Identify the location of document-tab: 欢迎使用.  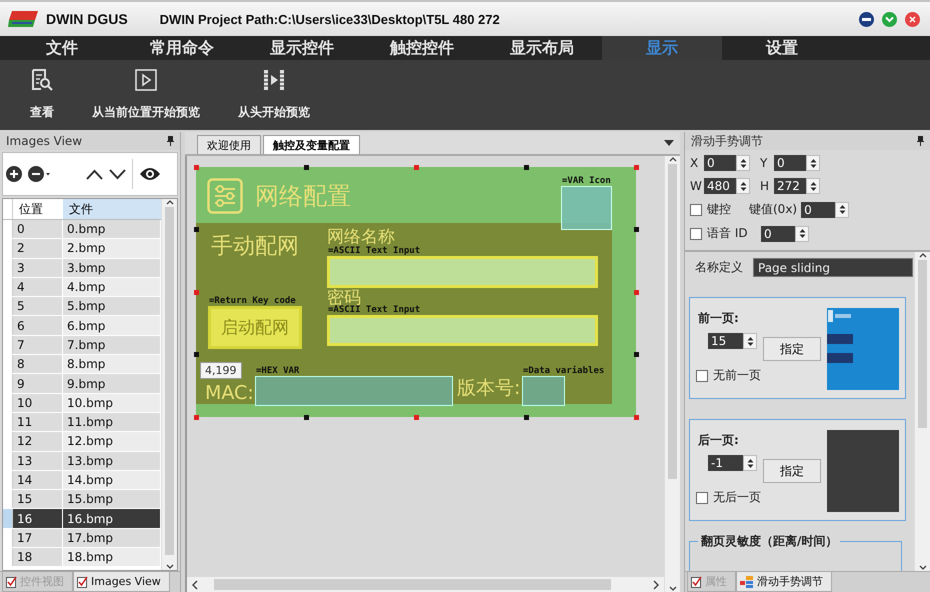
(229, 144).